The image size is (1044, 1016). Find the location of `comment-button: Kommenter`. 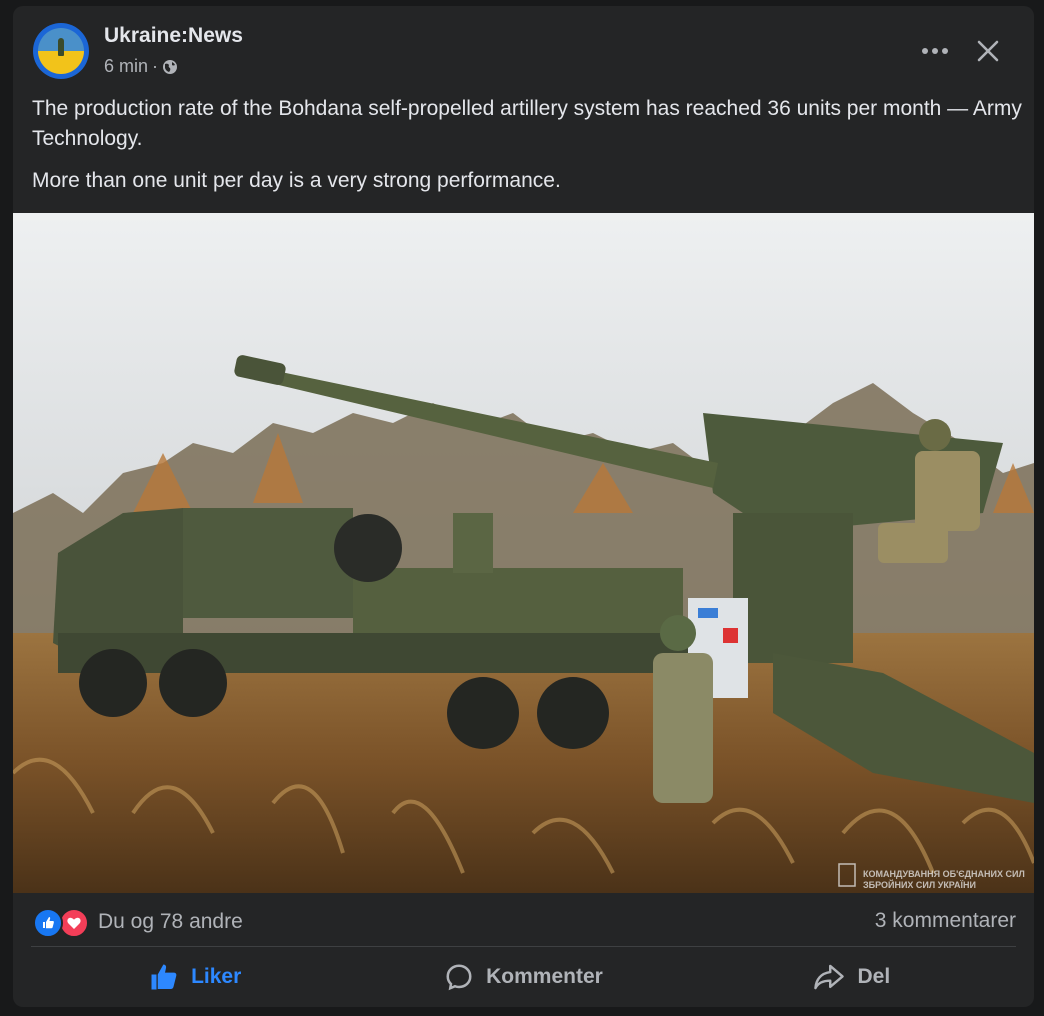

comment-button: Kommenter is located at coordinates (523, 977).